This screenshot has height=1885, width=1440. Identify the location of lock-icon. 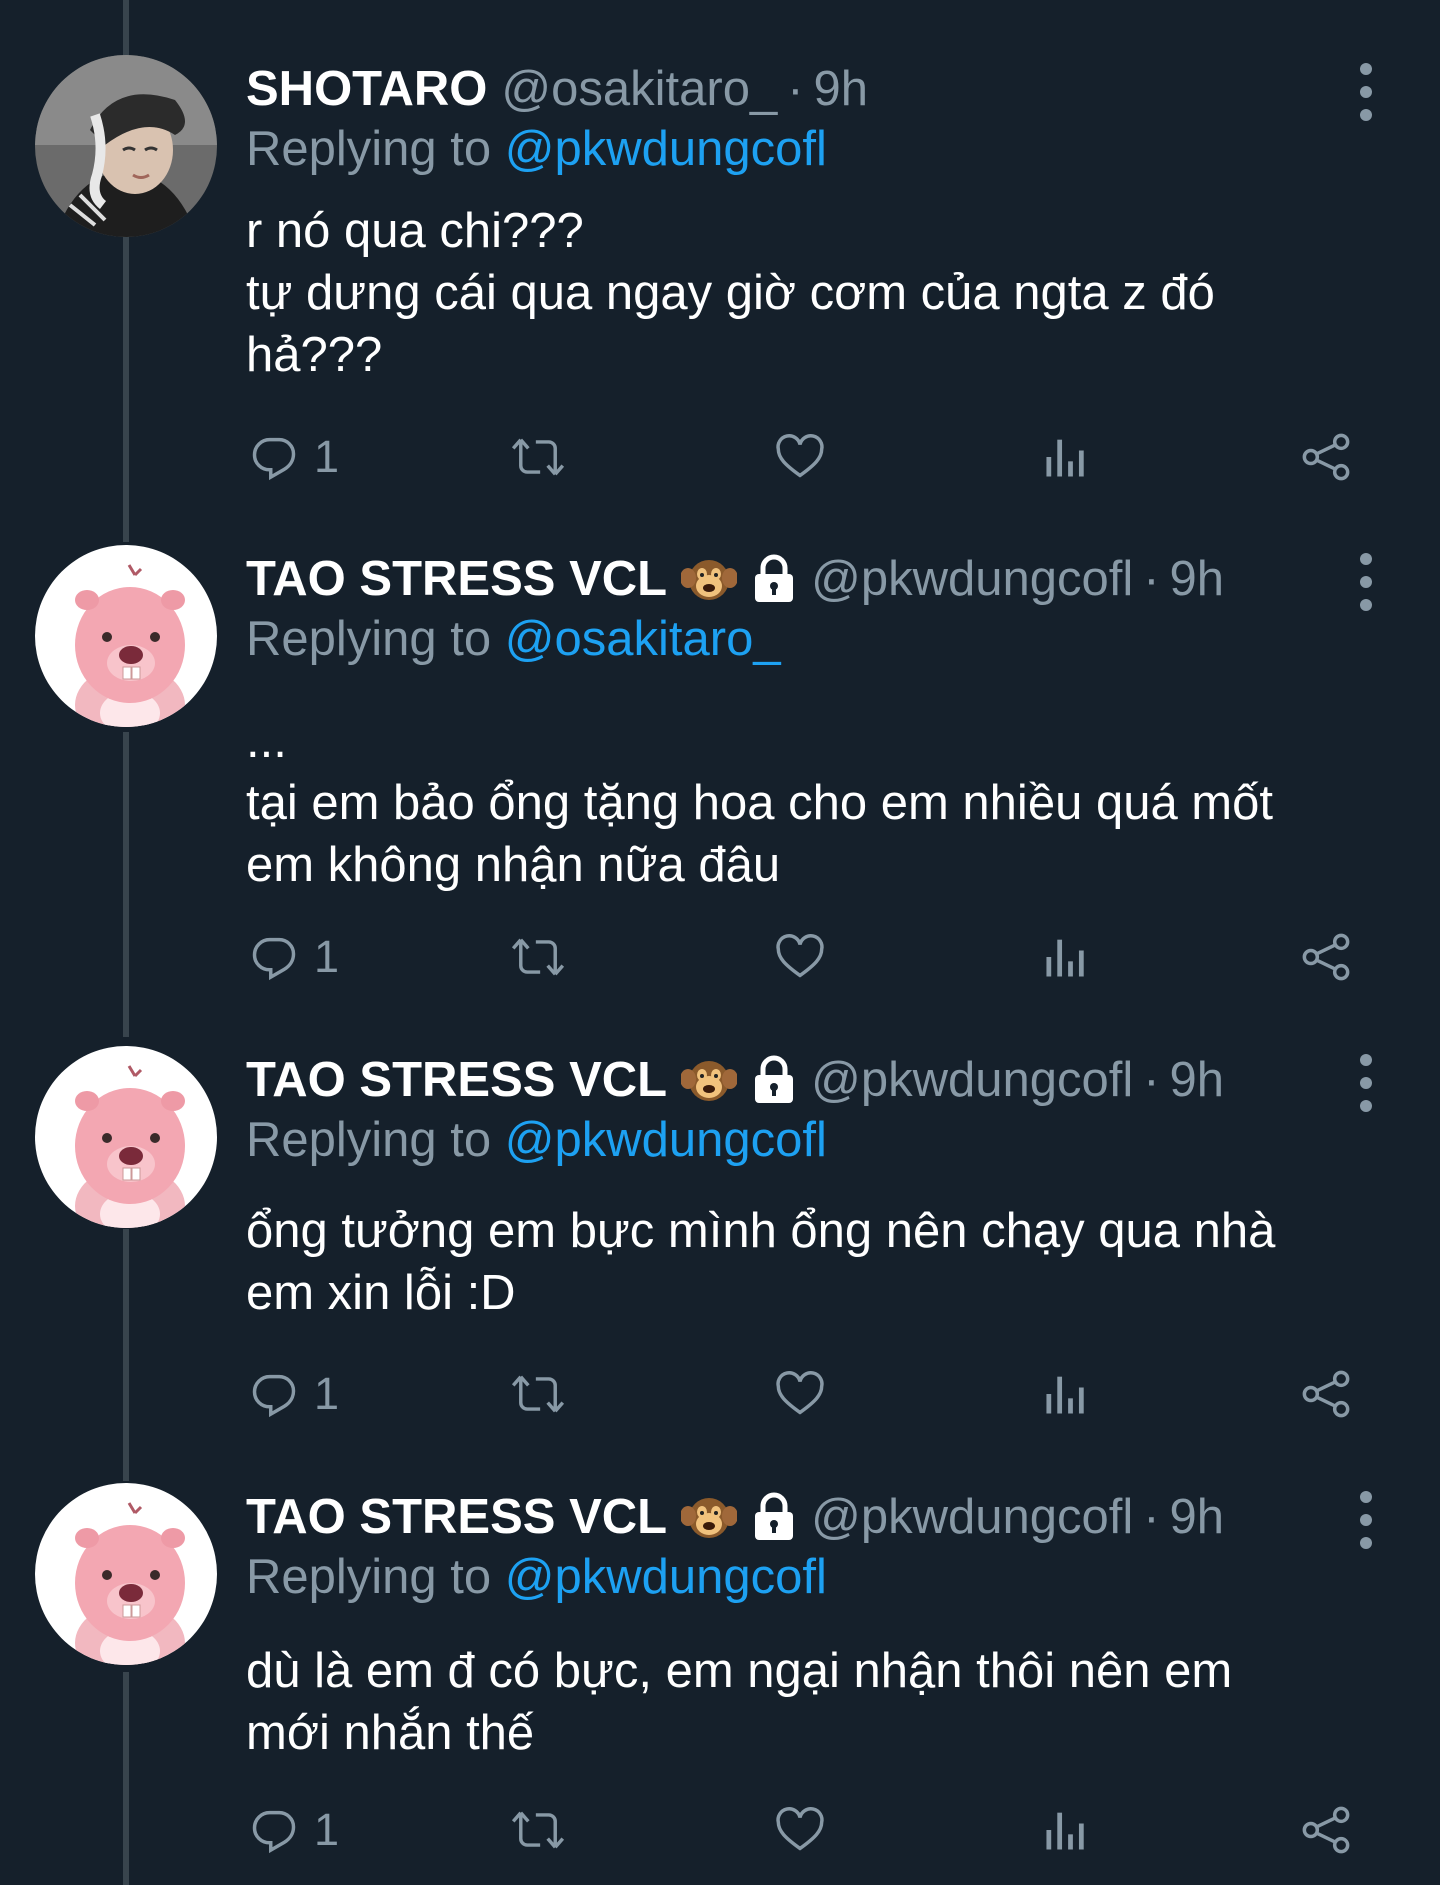
(774, 579).